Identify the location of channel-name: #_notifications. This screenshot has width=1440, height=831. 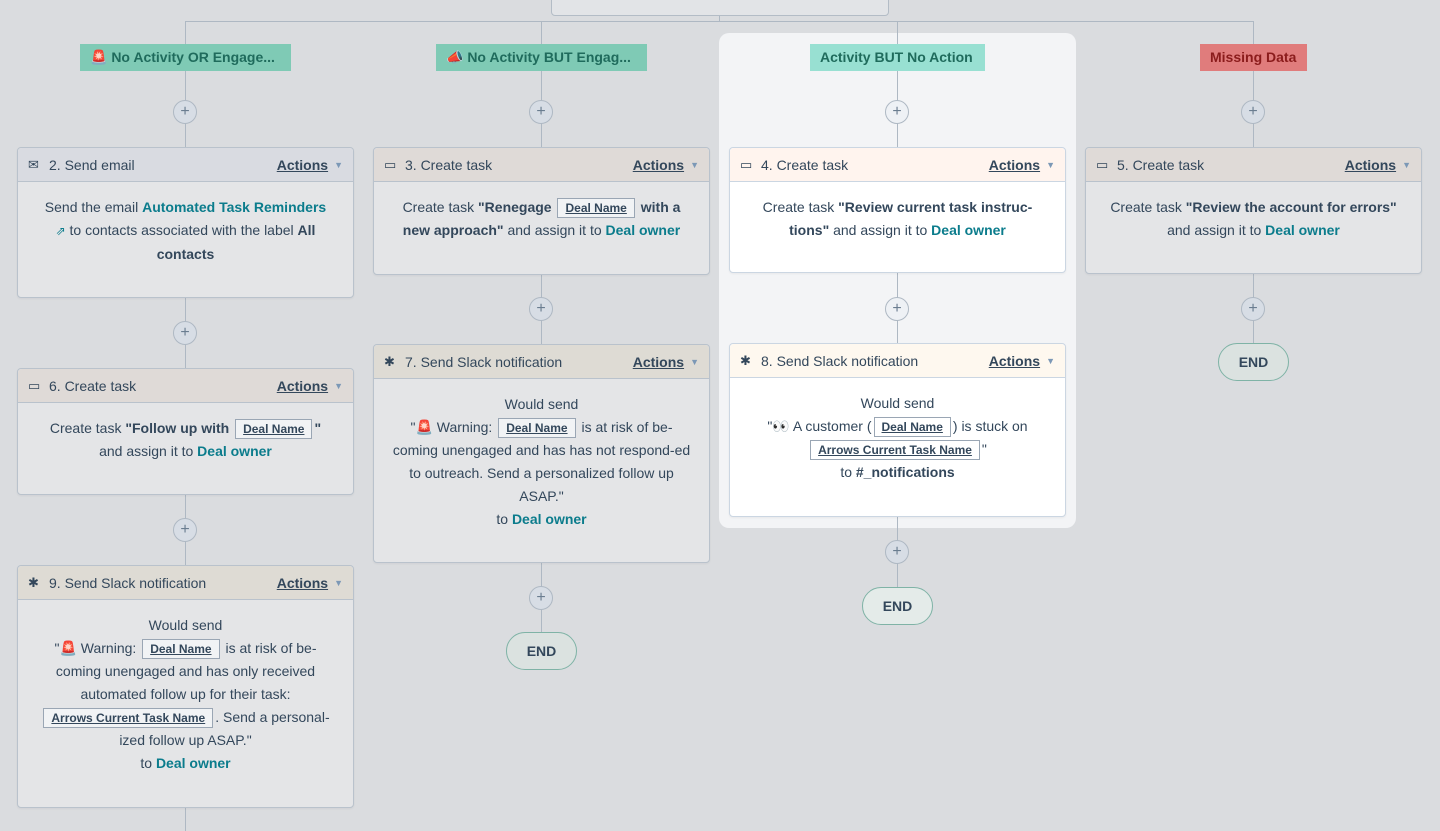
(905, 472).